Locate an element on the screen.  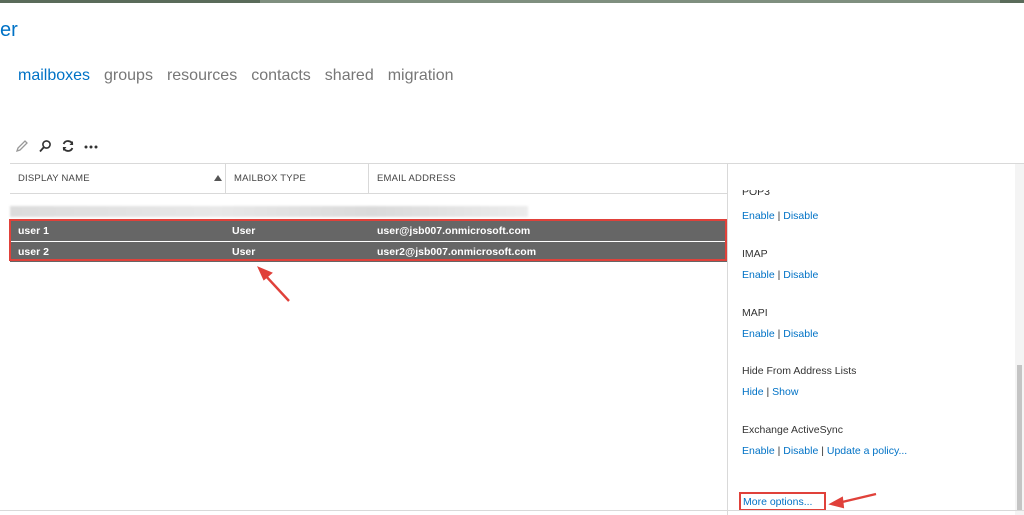
imap-enable-link: Enable is located at coordinates (758, 275).